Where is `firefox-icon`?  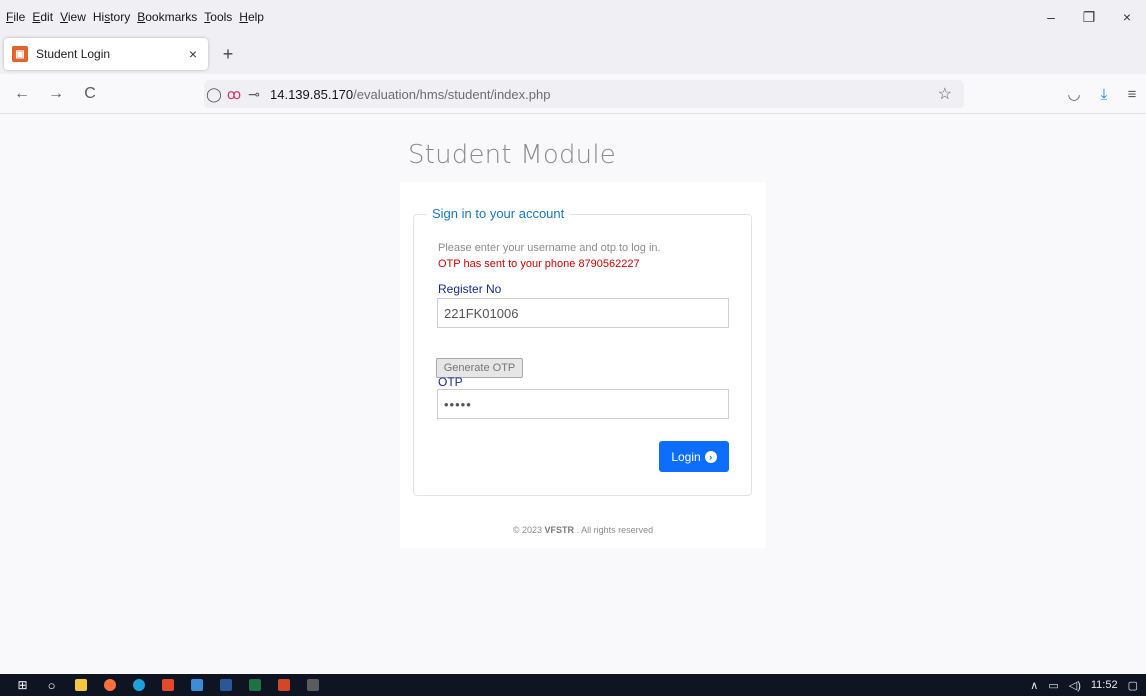
firefox-icon is located at coordinates (109, 685).